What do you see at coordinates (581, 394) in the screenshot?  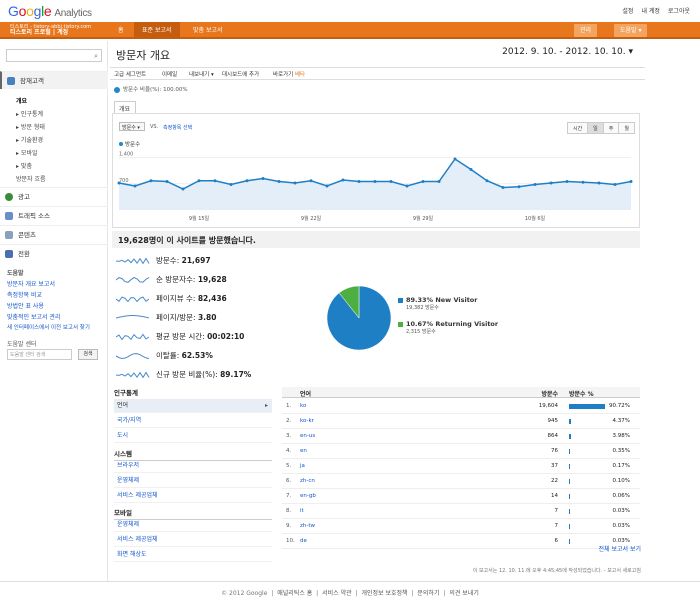 I see `col-visits-pct: 방문수 %` at bounding box center [581, 394].